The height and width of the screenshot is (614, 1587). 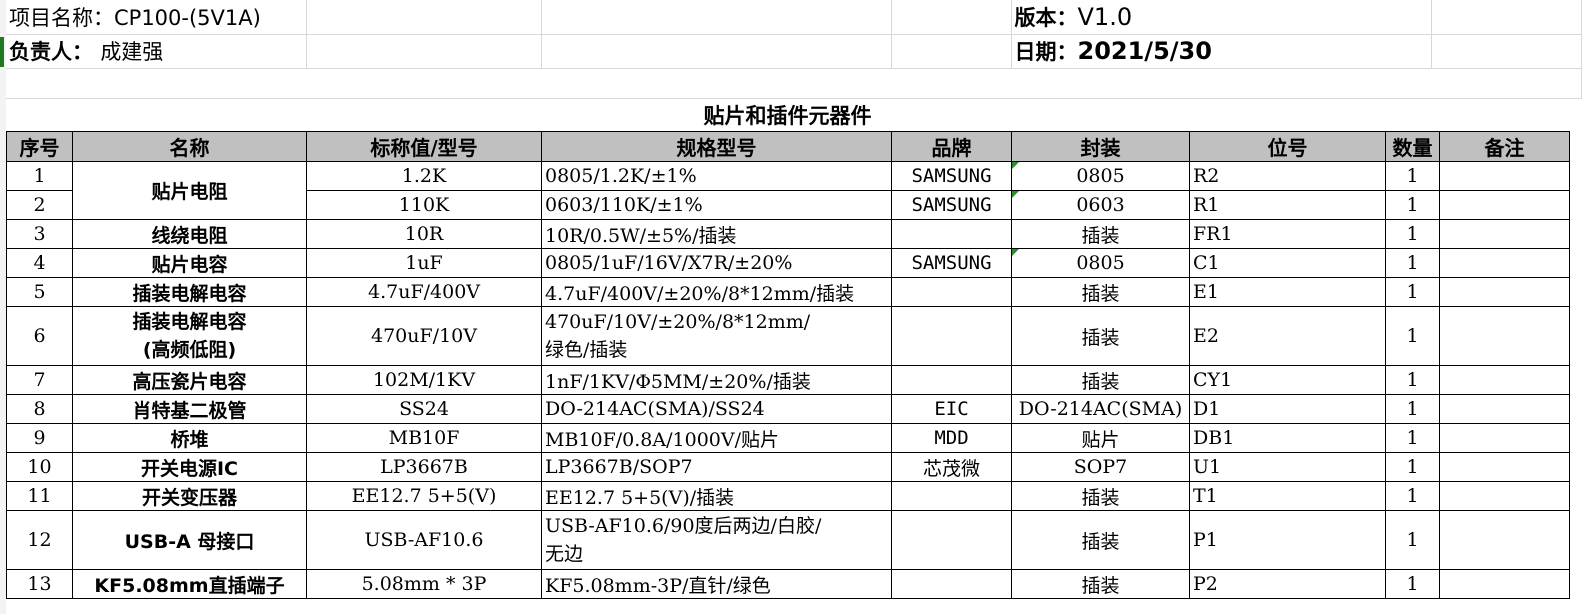 I want to click on header-ref: 位号, so click(x=1287, y=146).